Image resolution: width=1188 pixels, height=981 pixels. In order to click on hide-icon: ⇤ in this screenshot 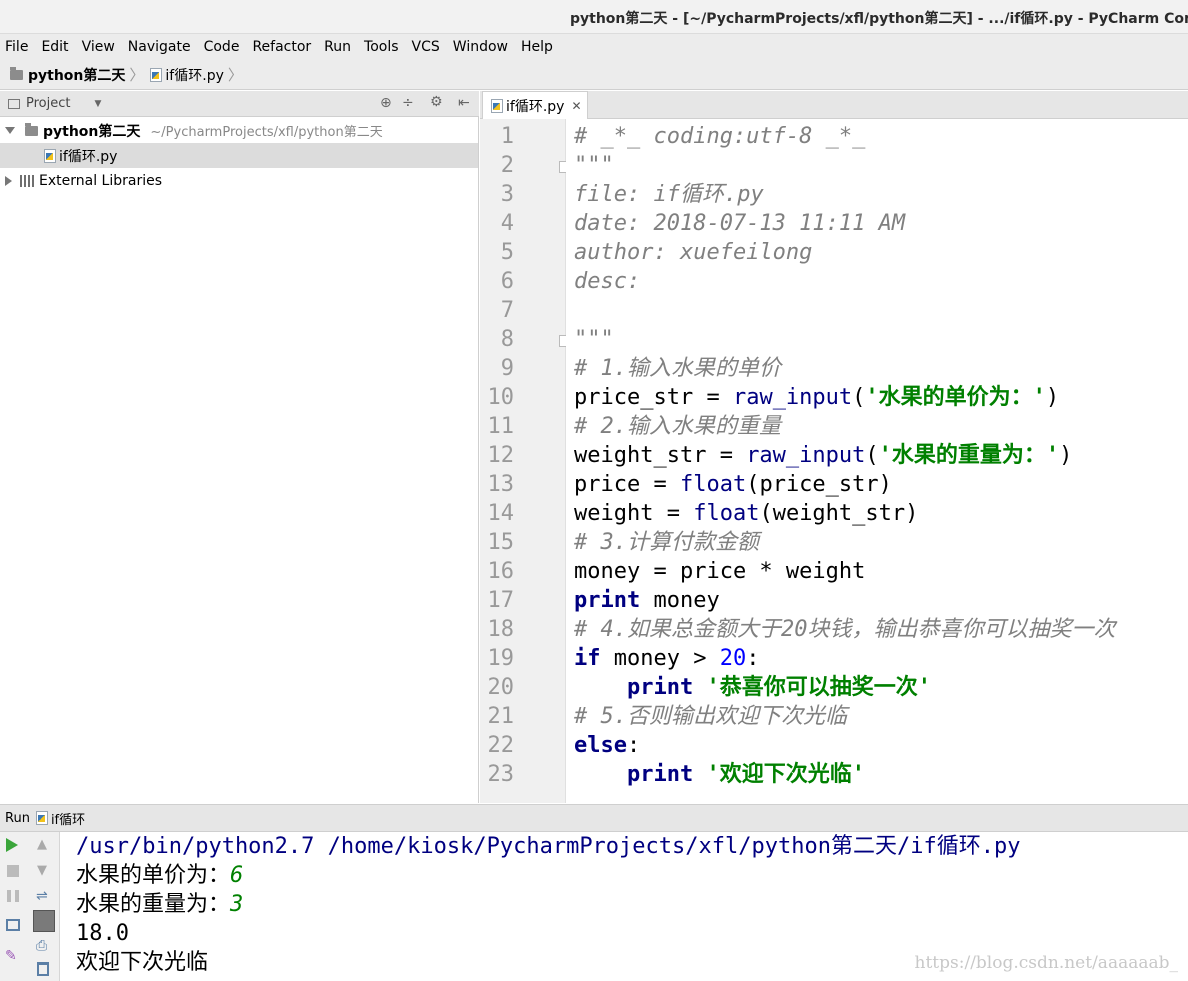, I will do `click(464, 103)`.